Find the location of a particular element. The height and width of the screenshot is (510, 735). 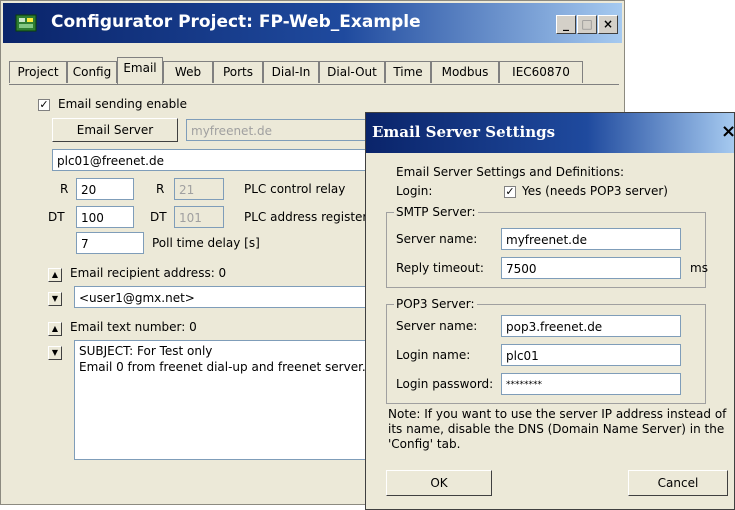

text-number-up-button: ▲ is located at coordinates (55, 329).